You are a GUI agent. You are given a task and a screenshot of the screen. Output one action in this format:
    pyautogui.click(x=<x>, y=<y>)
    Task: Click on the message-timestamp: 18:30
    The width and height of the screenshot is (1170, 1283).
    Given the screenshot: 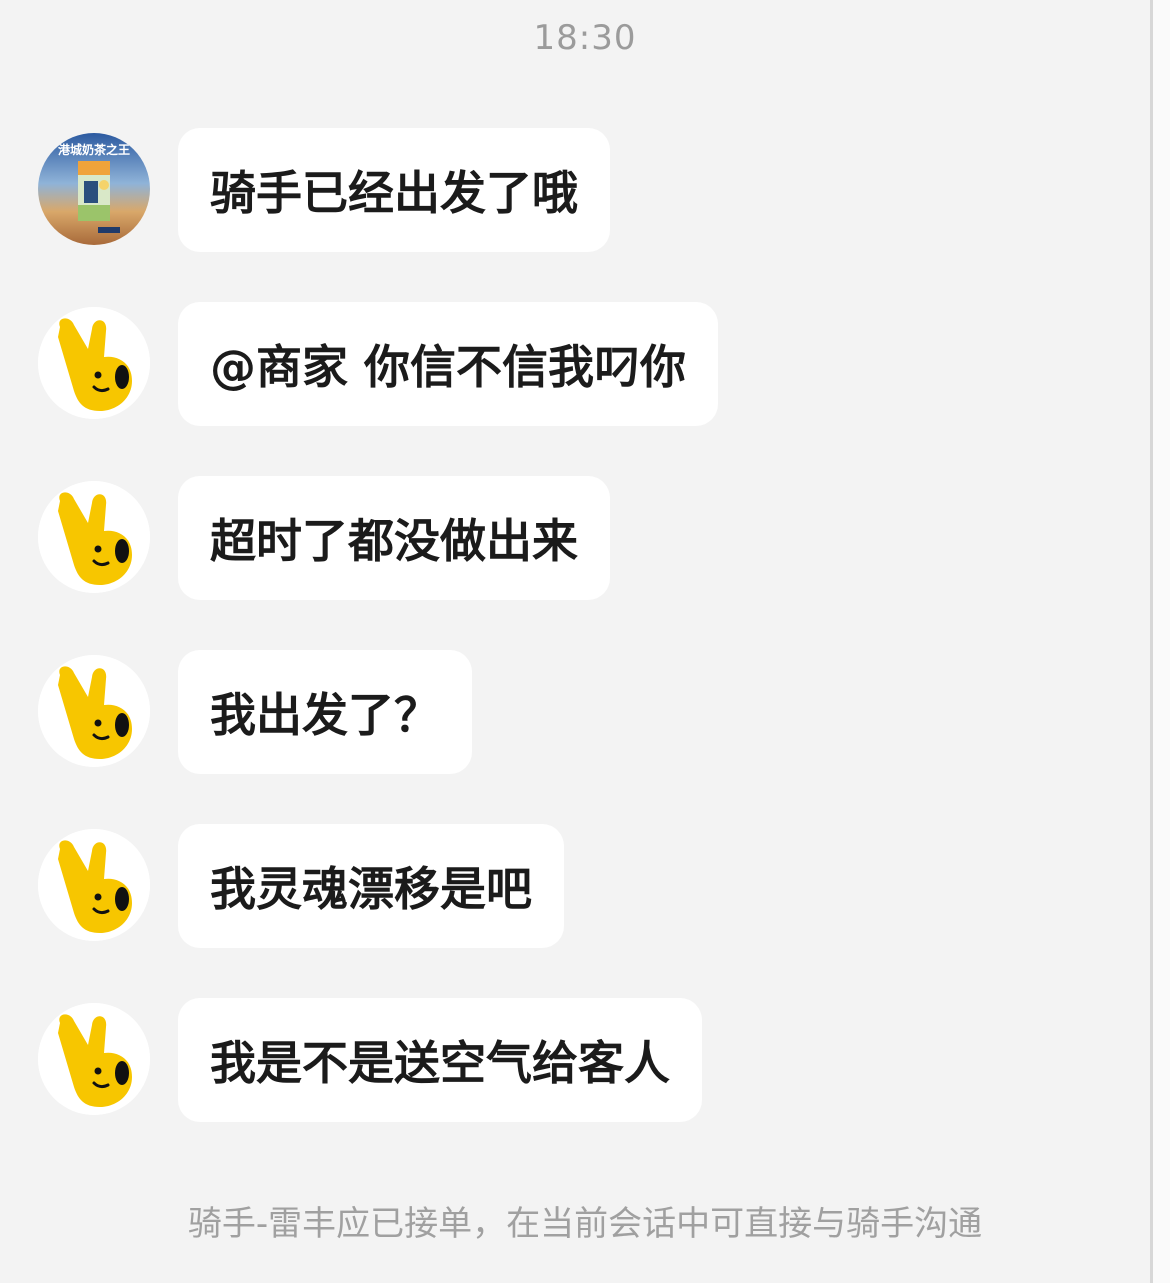 What is the action you would take?
    pyautogui.click(x=585, y=38)
    